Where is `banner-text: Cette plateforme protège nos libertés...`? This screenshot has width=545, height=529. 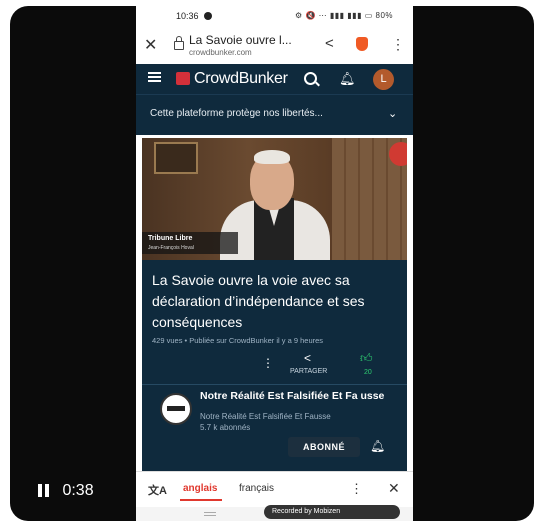
banner-text: Cette plateforme protège nos libertés... is located at coordinates (236, 113).